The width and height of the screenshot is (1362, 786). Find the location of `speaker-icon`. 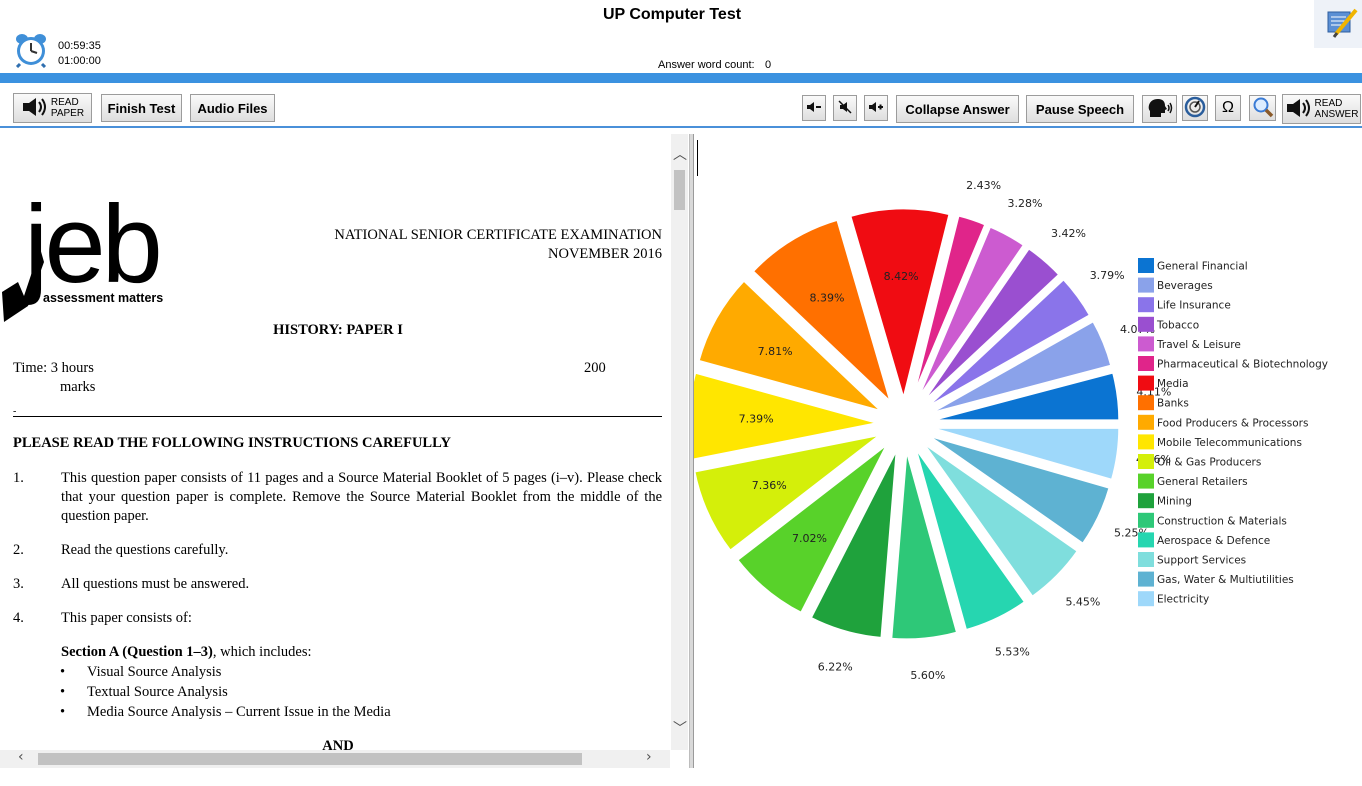

speaker-icon is located at coordinates (35, 108).